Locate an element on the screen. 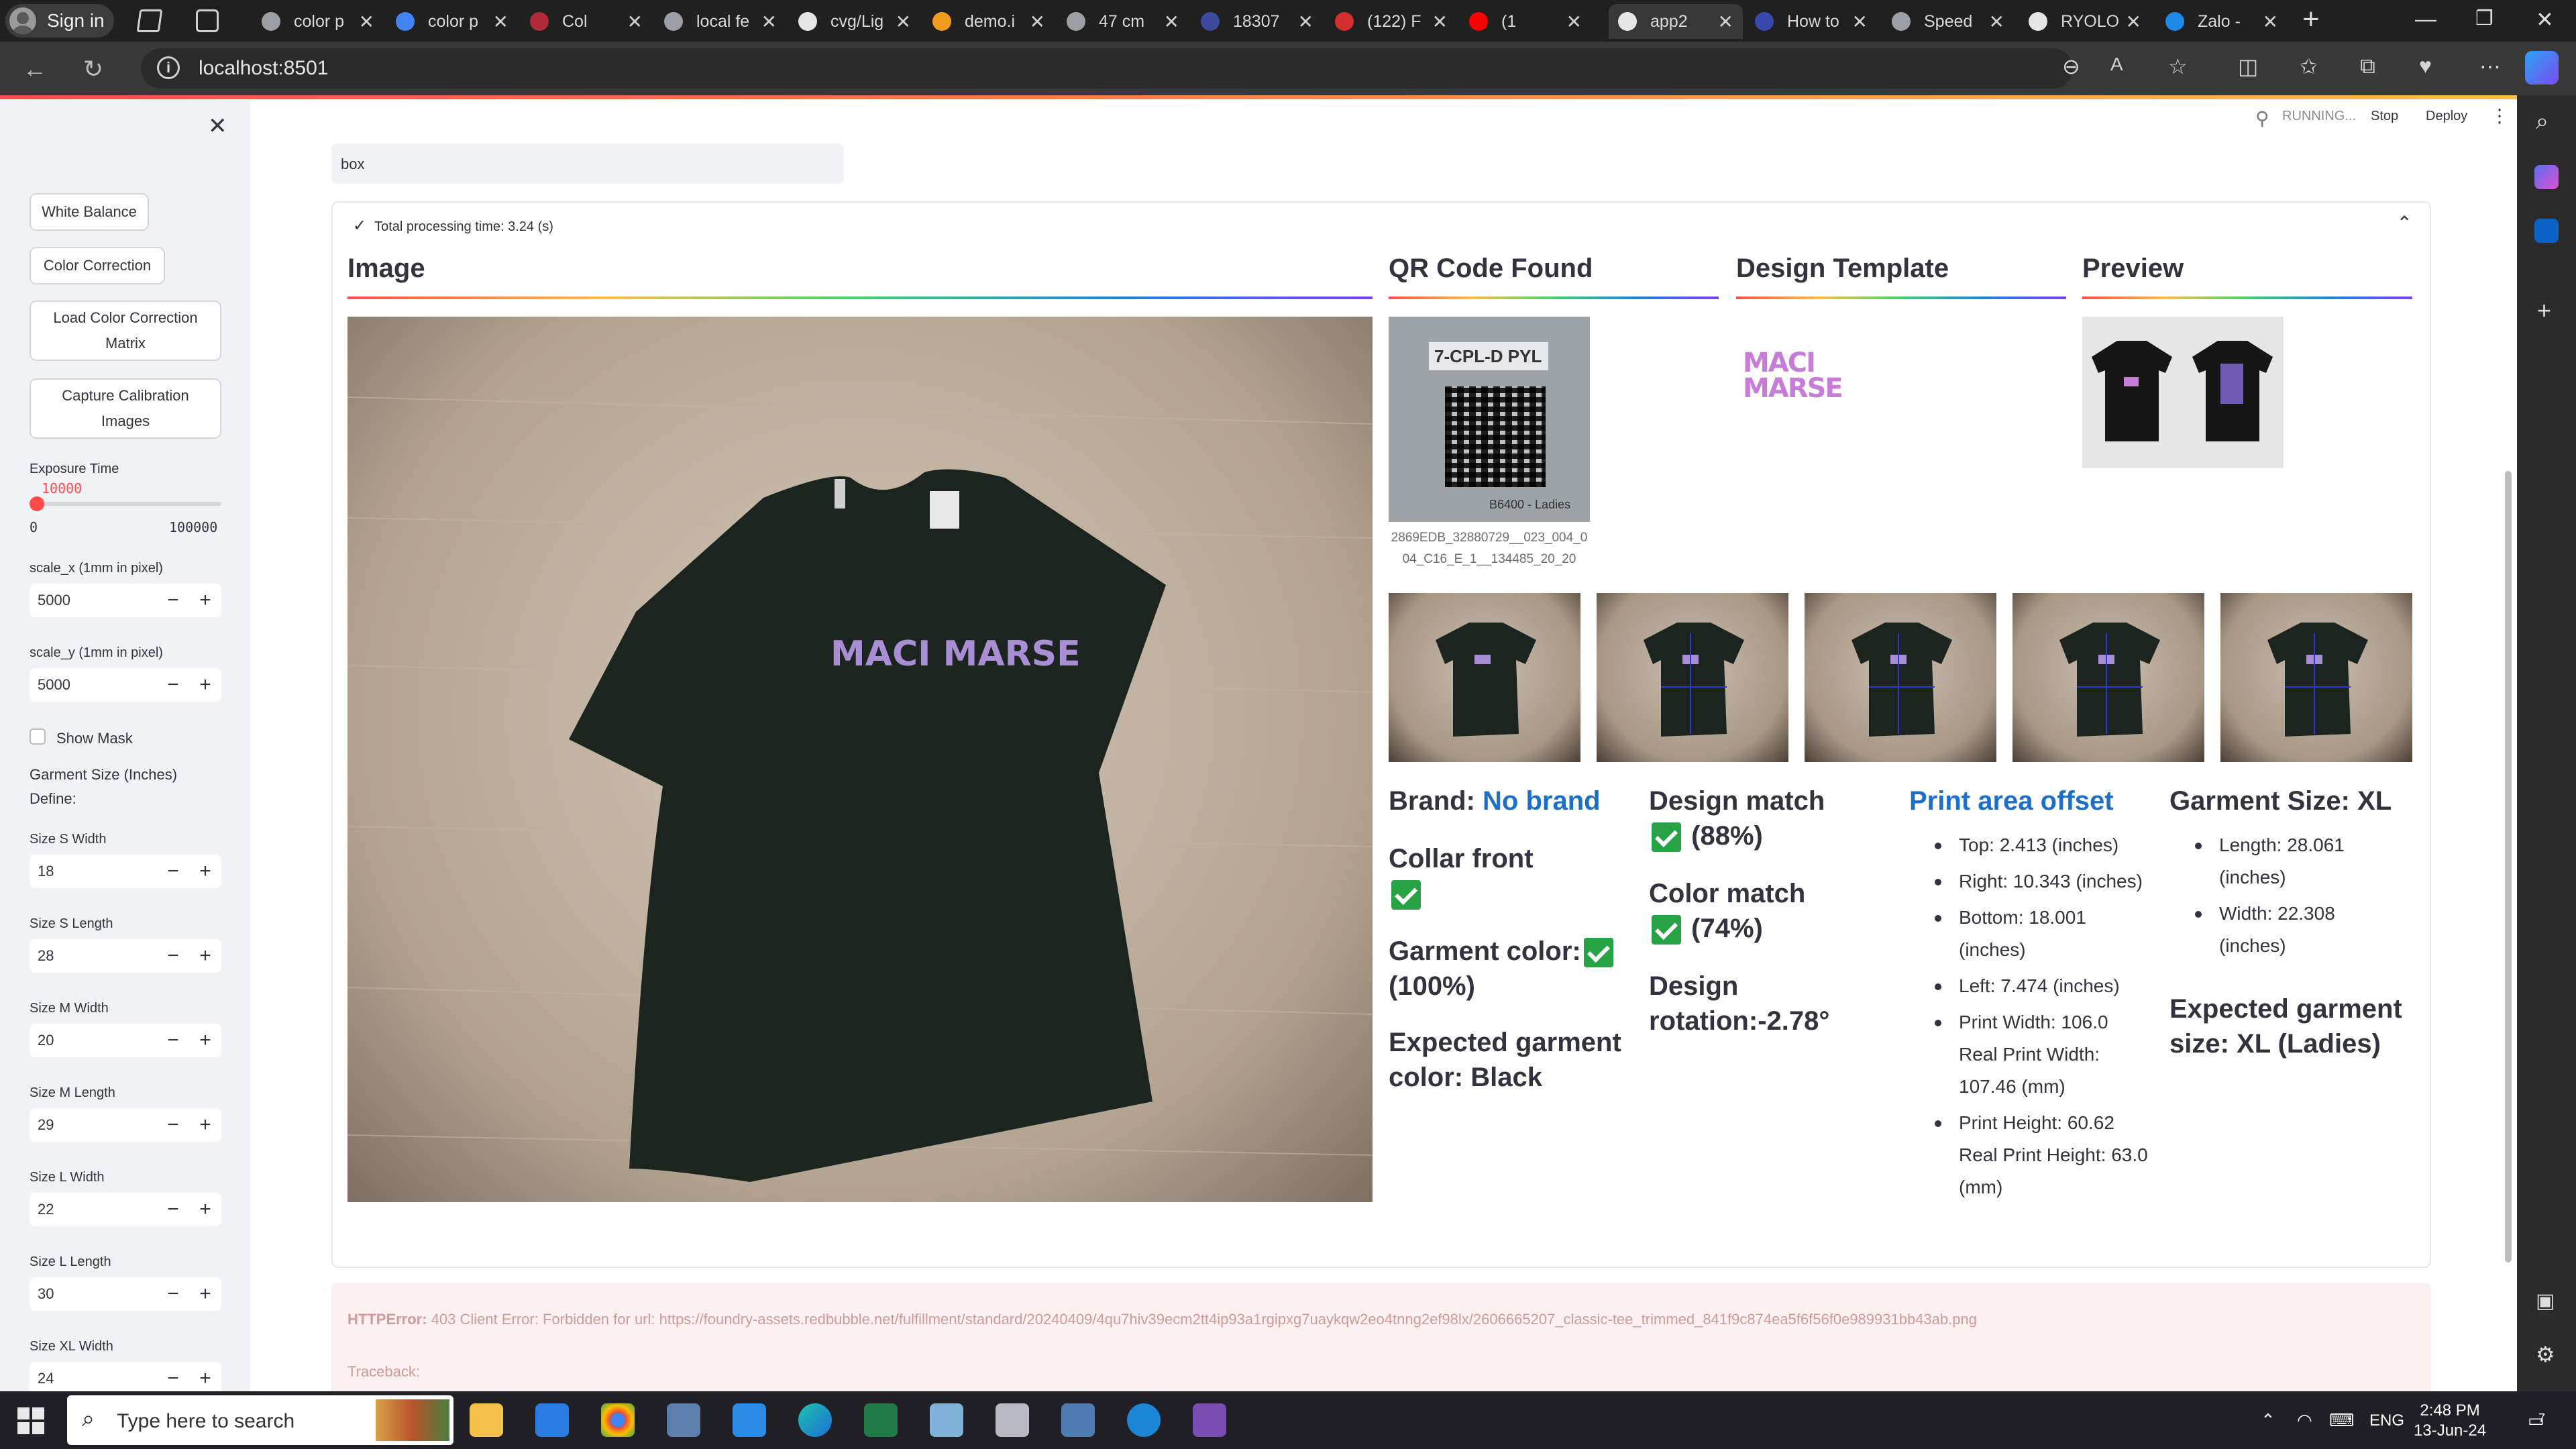 The image size is (2576, 1449). vscode-icon is located at coordinates (749, 1420).